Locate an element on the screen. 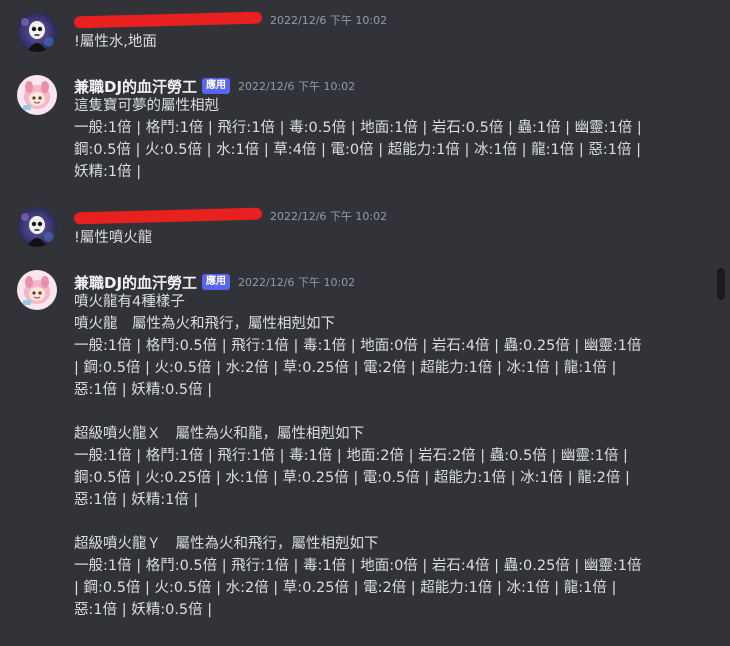 The height and width of the screenshot is (646, 730). message-content: !屬性噴火龍 is located at coordinates (374, 238).